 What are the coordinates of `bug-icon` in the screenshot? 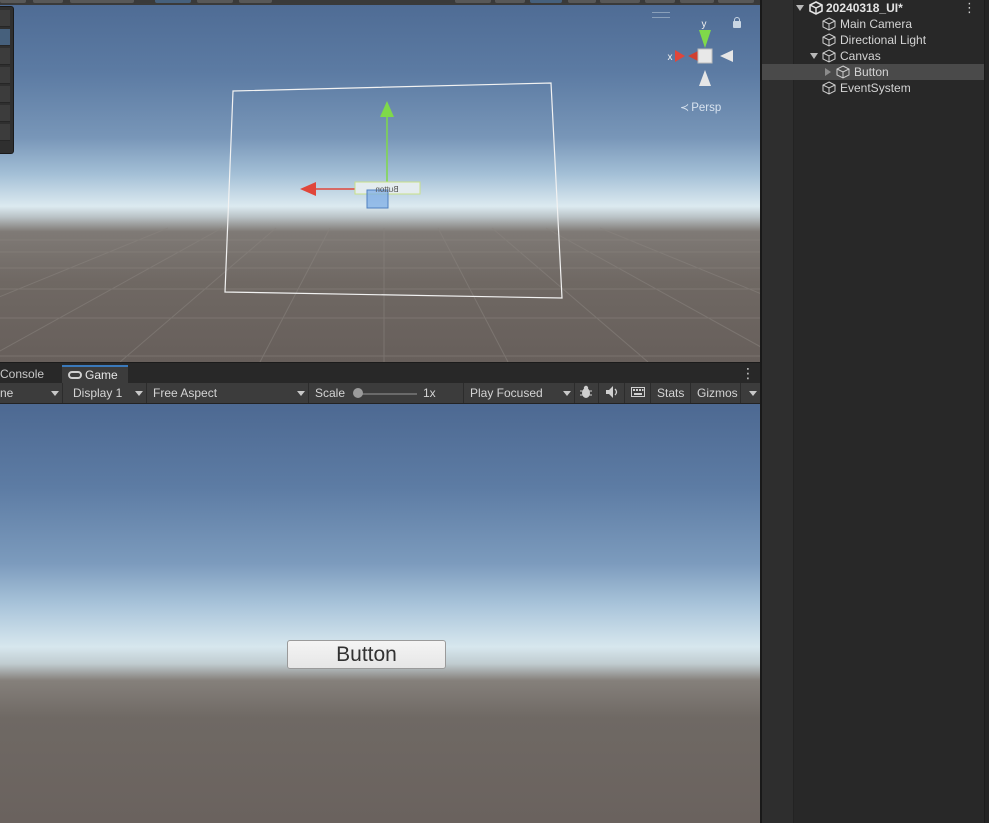 It's located at (586, 391).